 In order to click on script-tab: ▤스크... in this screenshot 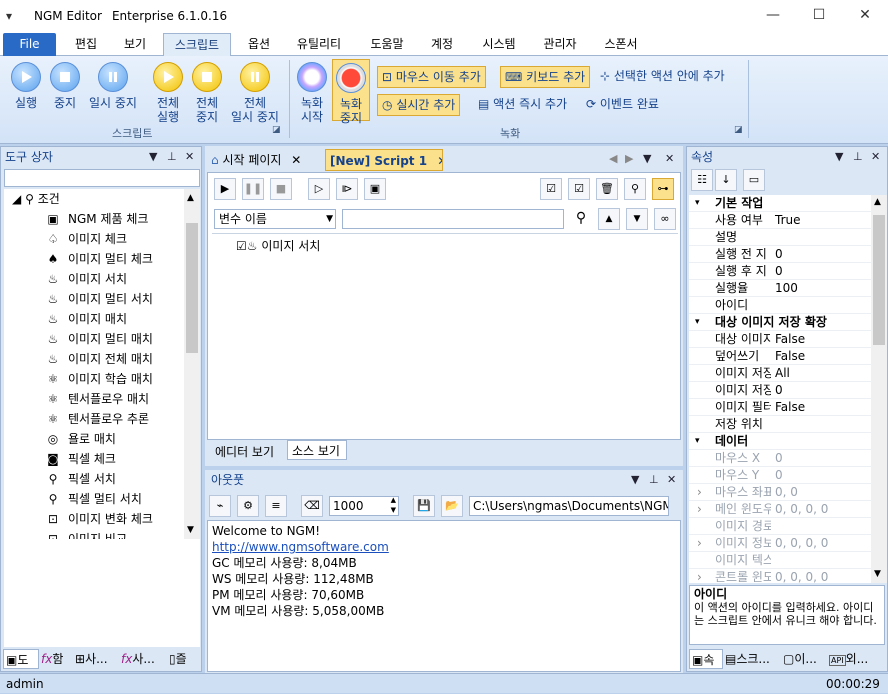, I will do `click(752, 659)`.